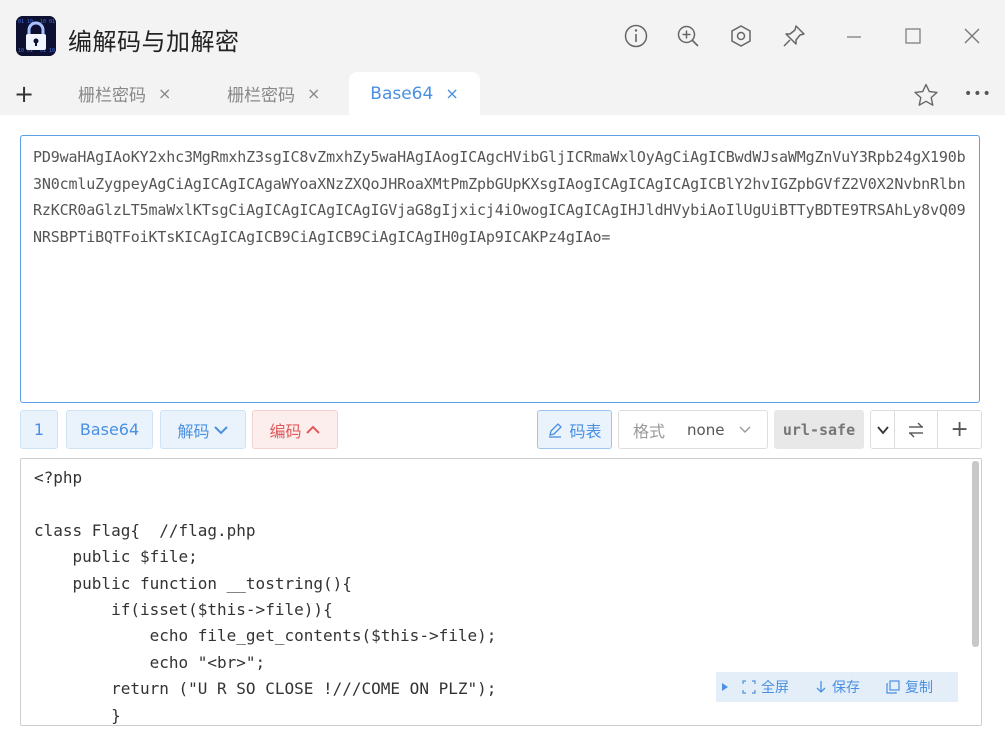  What do you see at coordinates (77, 715) in the screenshot?
I see `code-line: }` at bounding box center [77, 715].